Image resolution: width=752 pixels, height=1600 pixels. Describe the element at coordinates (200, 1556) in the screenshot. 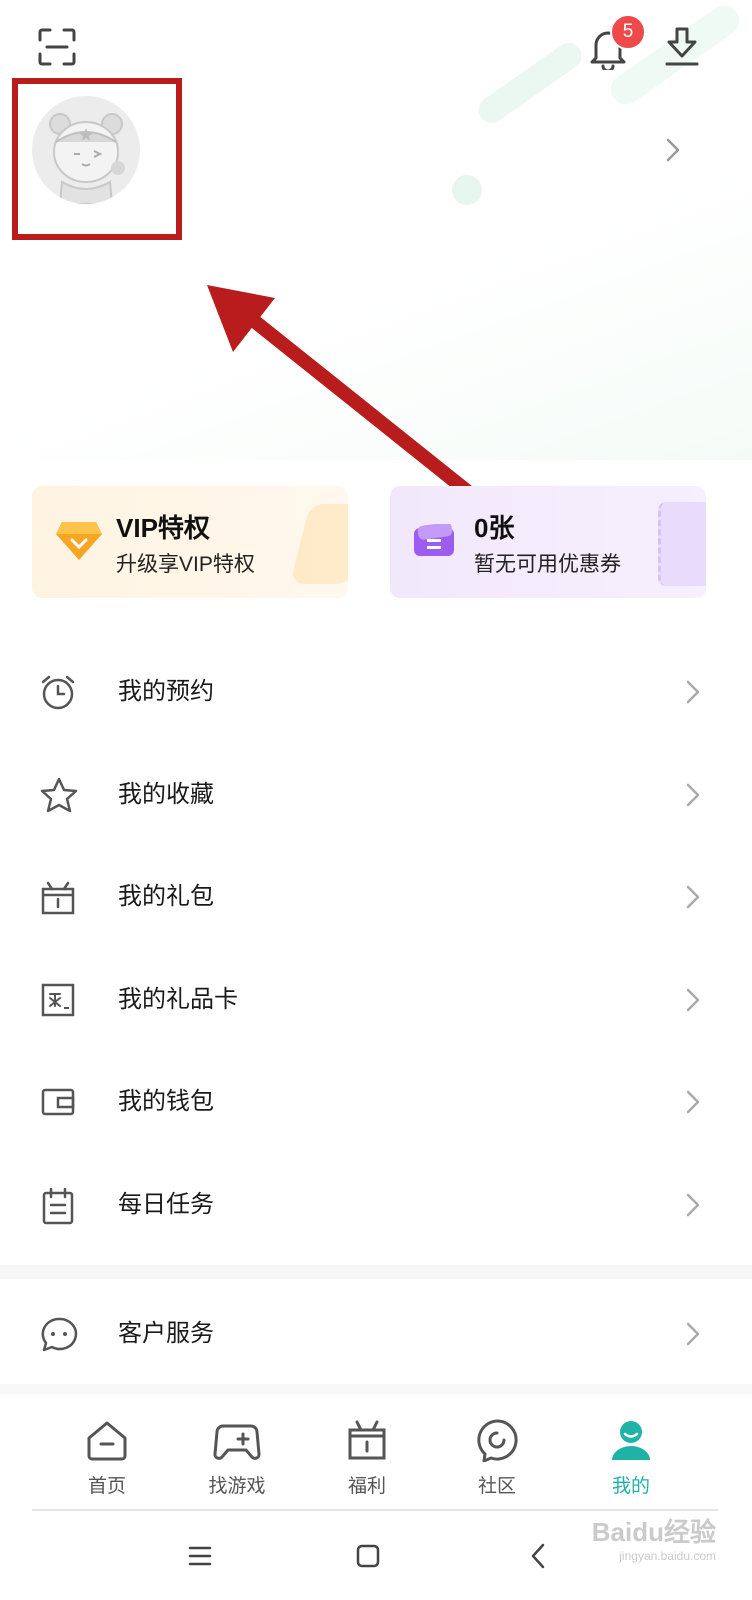

I see `menu-nav-icon` at that location.